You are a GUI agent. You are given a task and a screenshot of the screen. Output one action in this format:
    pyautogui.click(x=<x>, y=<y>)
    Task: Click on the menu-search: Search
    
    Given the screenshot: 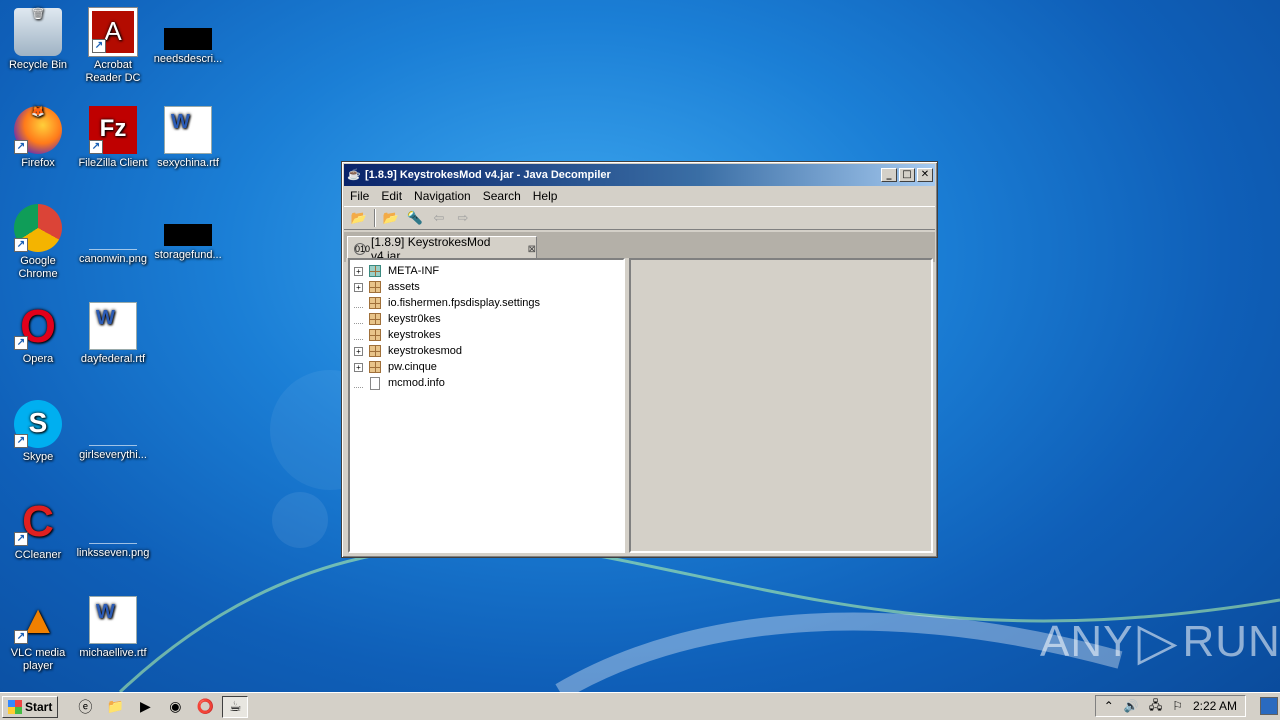 What is the action you would take?
    pyautogui.click(x=502, y=196)
    